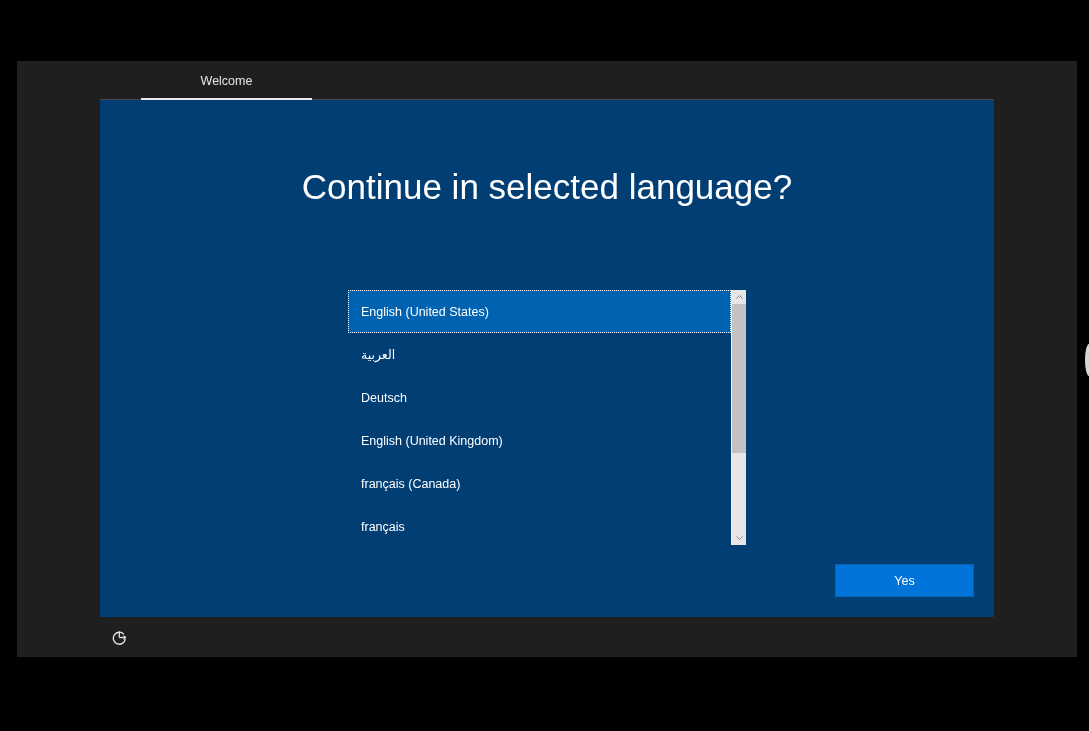  What do you see at coordinates (739, 538) in the screenshot?
I see `chevron-down-icon` at bounding box center [739, 538].